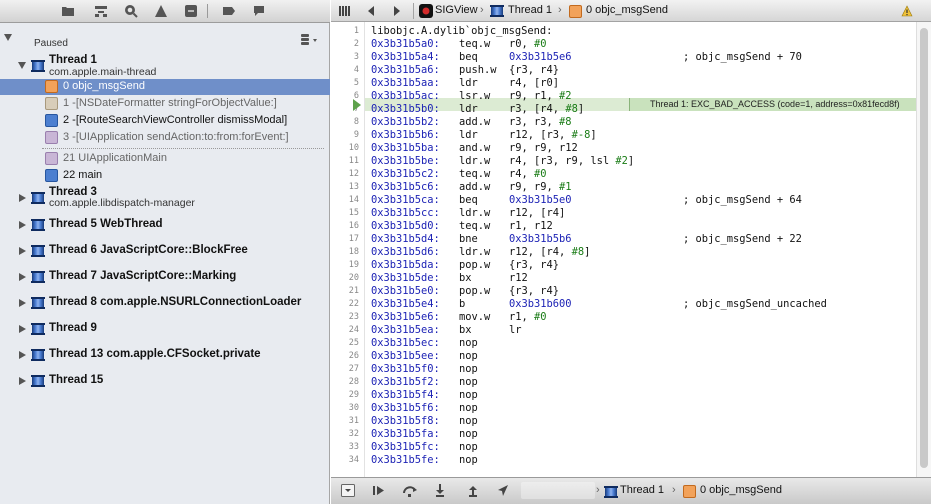 Image resolution: width=931 pixels, height=504 pixels. Describe the element at coordinates (348, 490) in the screenshot. I see `hide-debug-area-icon` at that location.